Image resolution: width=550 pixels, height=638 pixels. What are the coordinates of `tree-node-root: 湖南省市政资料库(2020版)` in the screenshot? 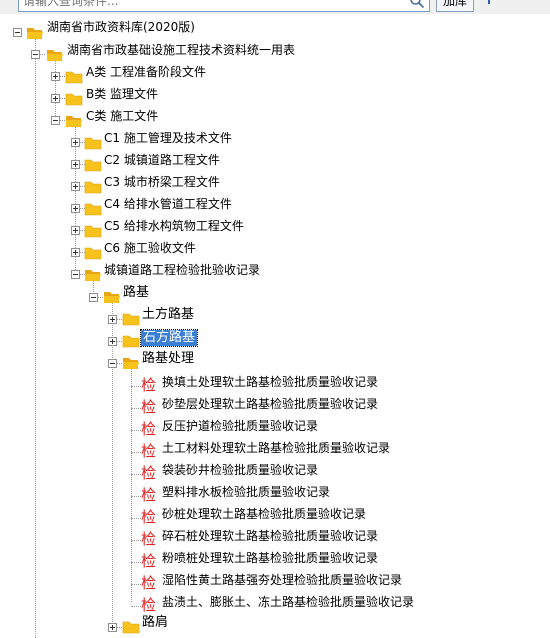 It's located at (275, 31).